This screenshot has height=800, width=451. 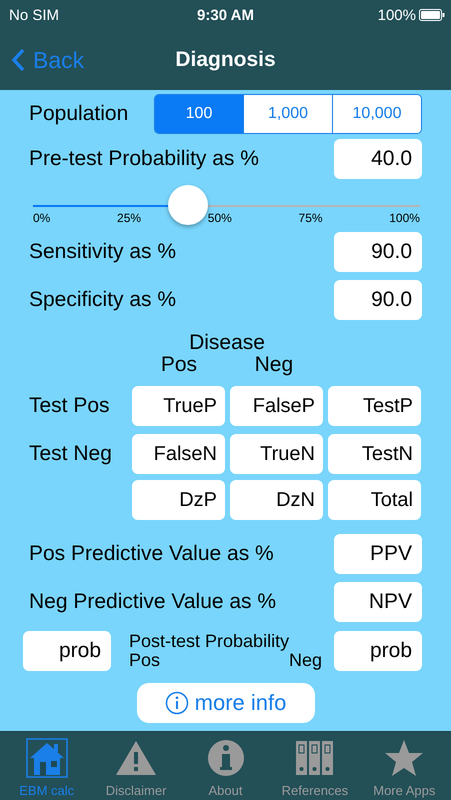 I want to click on chevron-left-icon, so click(x=18, y=60).